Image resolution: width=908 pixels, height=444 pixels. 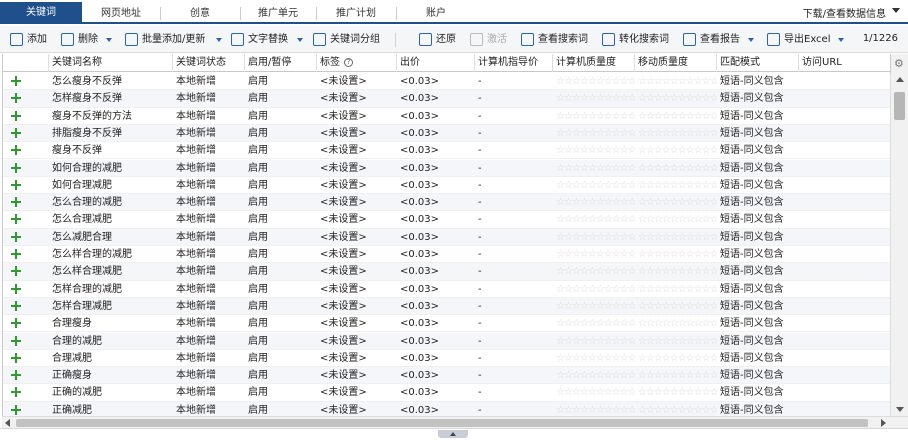 I want to click on expand-panel-handle, so click(x=453, y=434).